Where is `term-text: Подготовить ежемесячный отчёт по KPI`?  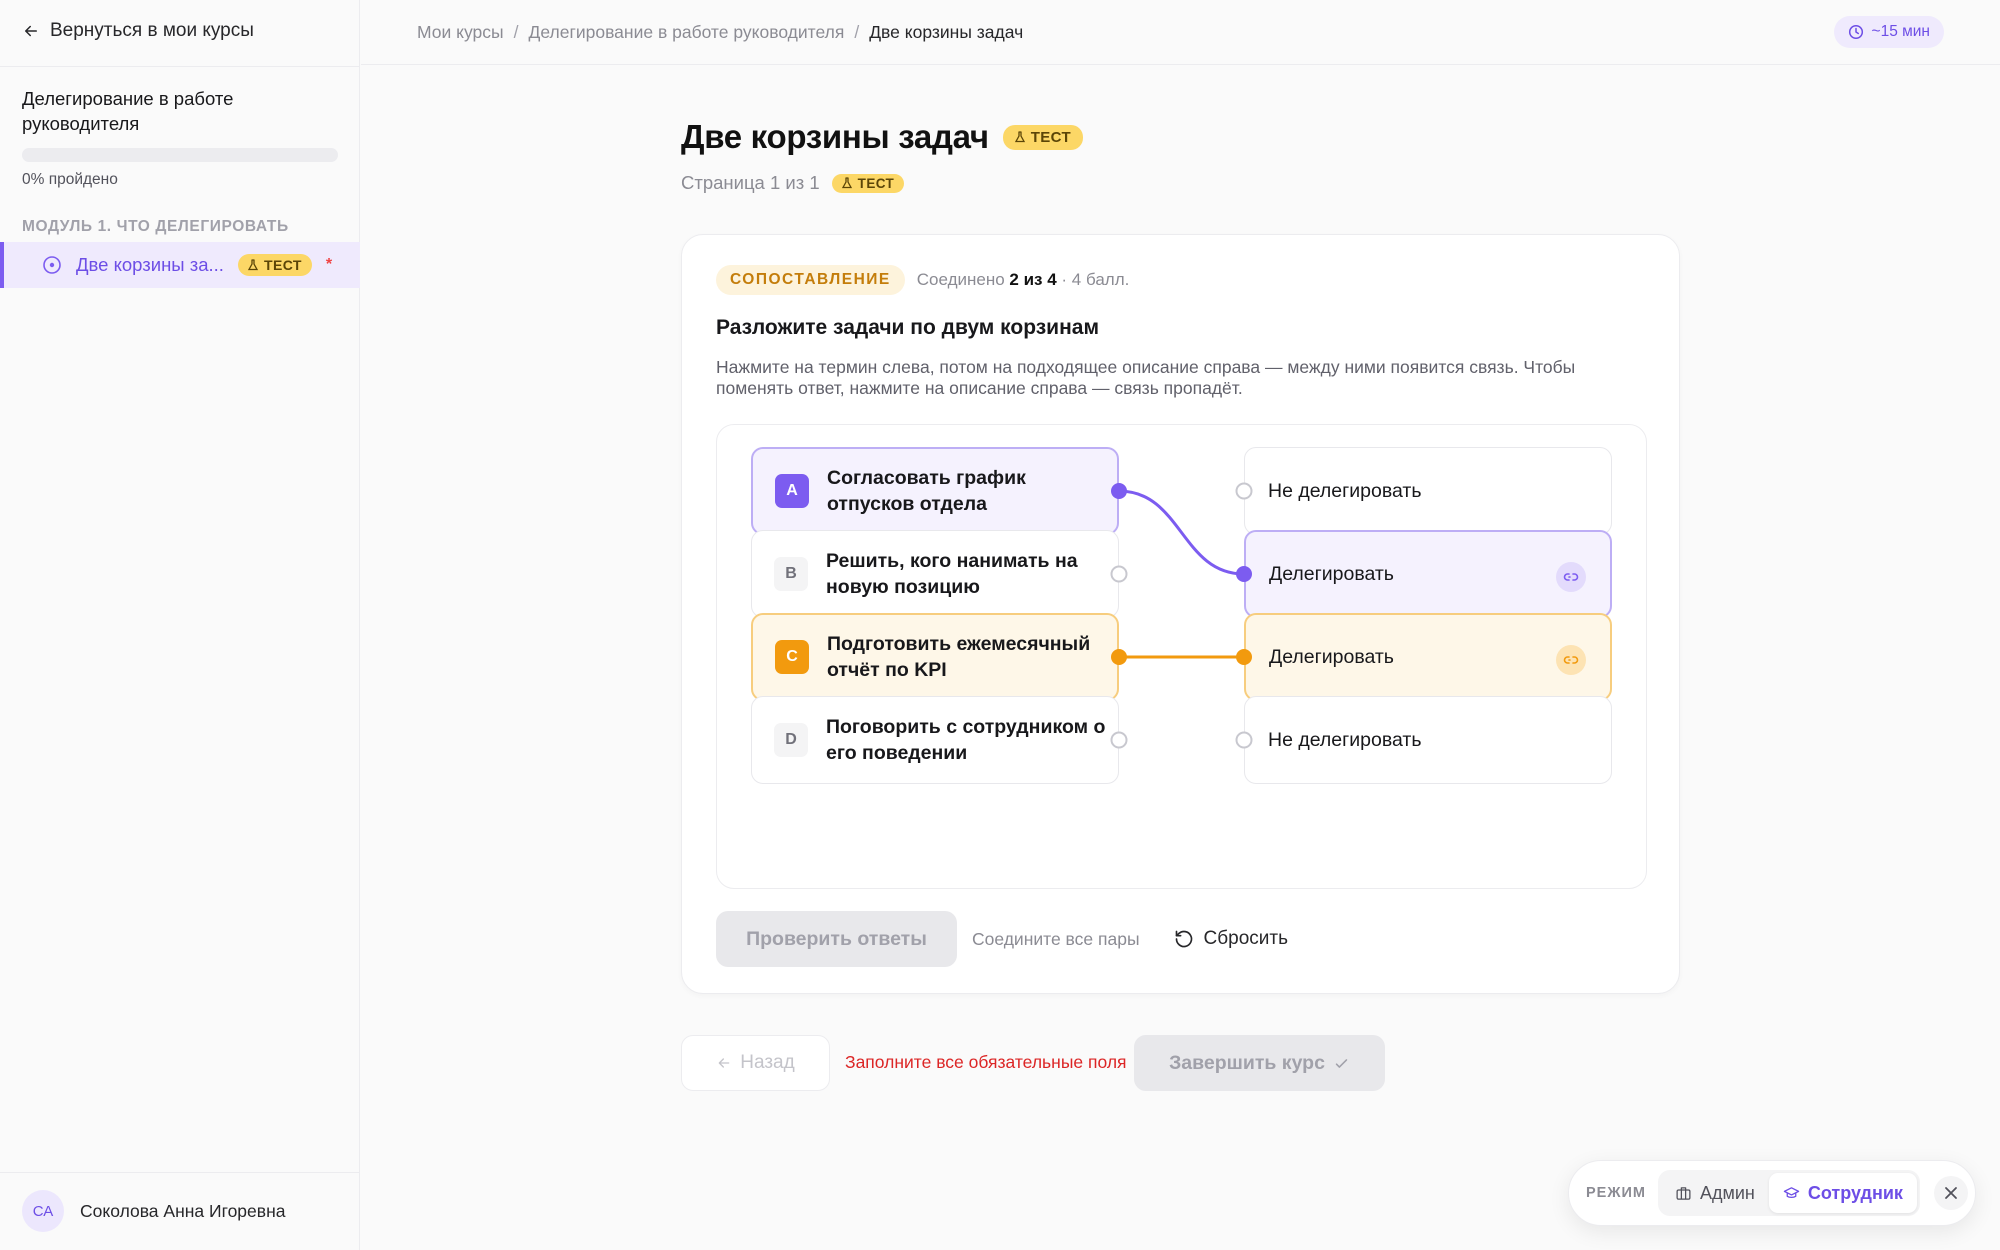 term-text: Подготовить ежемесячный отчёт по KPI is located at coordinates (959, 657).